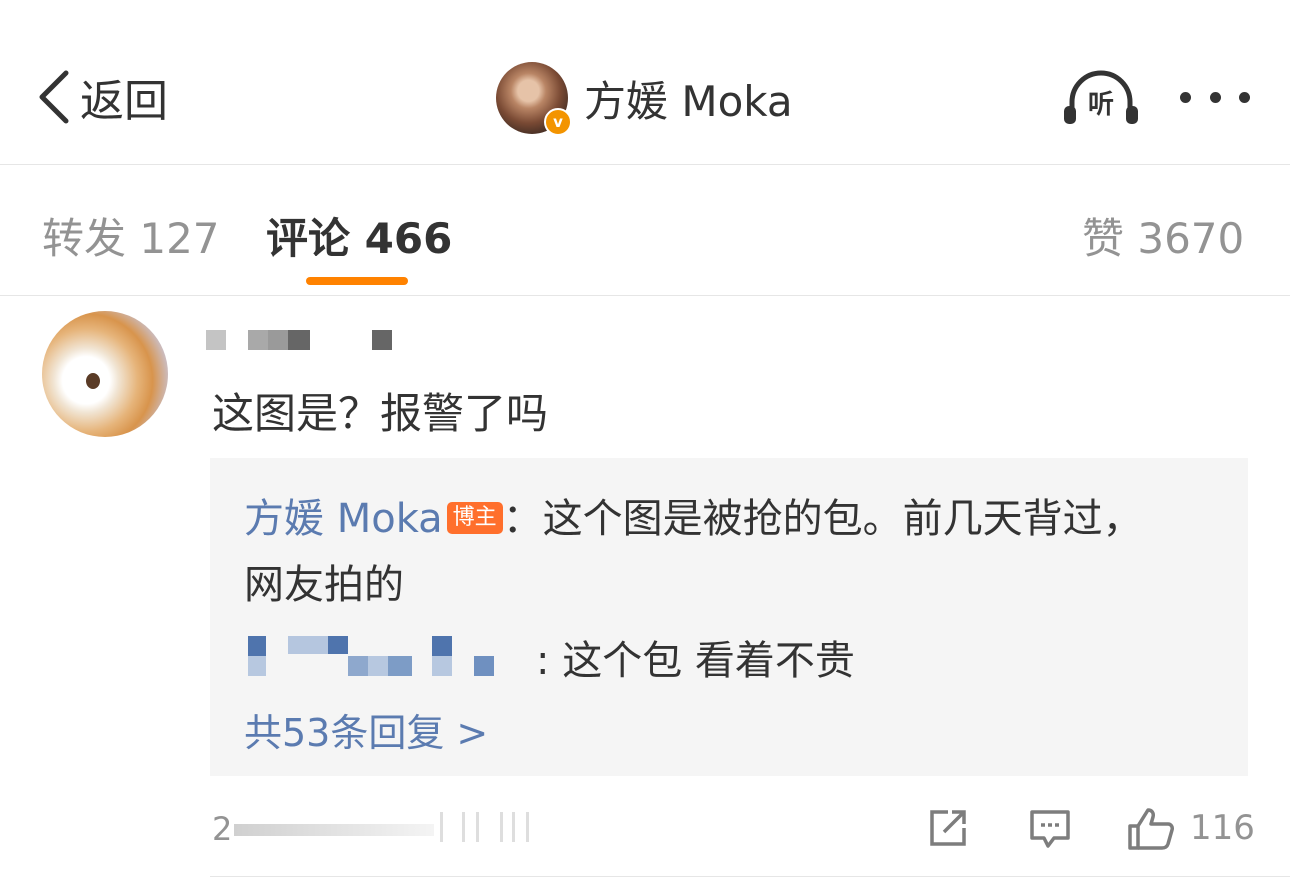 This screenshot has height=880, width=1290. What do you see at coordinates (306, 340) in the screenshot?
I see `commenter-name-pixelated` at bounding box center [306, 340].